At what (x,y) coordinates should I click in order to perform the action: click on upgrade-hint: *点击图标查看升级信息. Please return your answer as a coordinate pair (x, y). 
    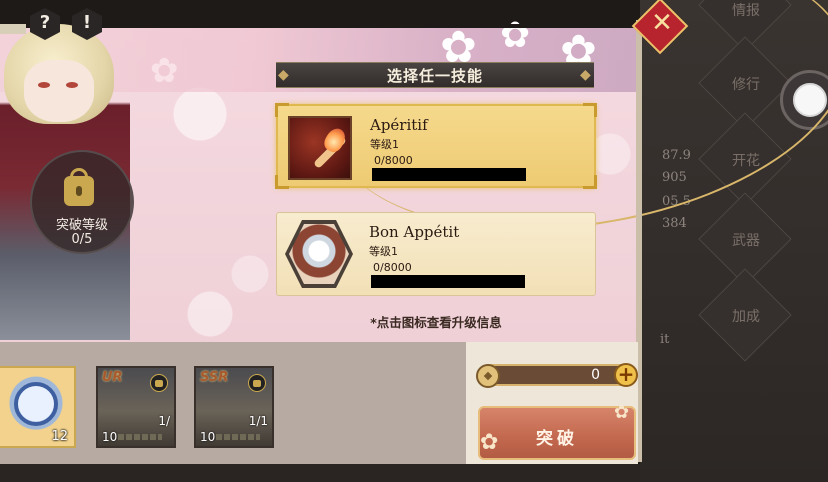
    Looking at the image, I should click on (436, 322).